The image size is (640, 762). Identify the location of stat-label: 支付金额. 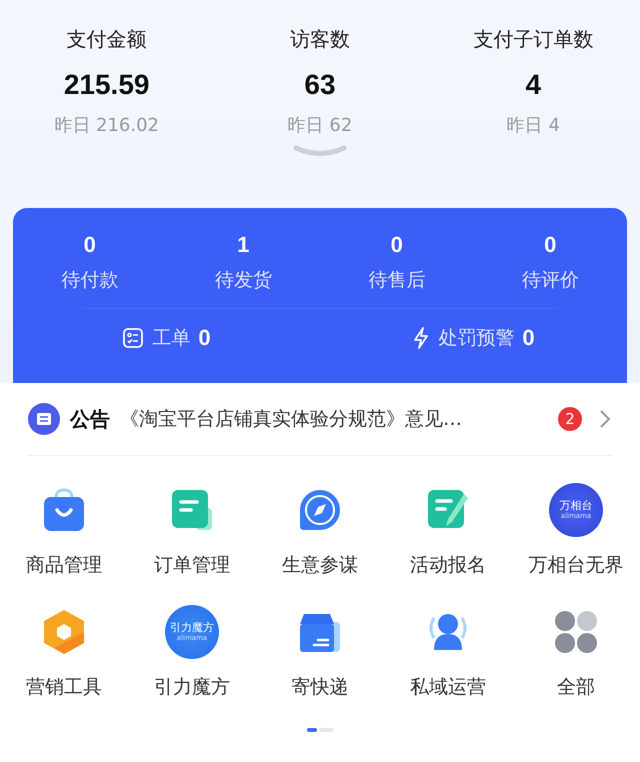
(106, 39).